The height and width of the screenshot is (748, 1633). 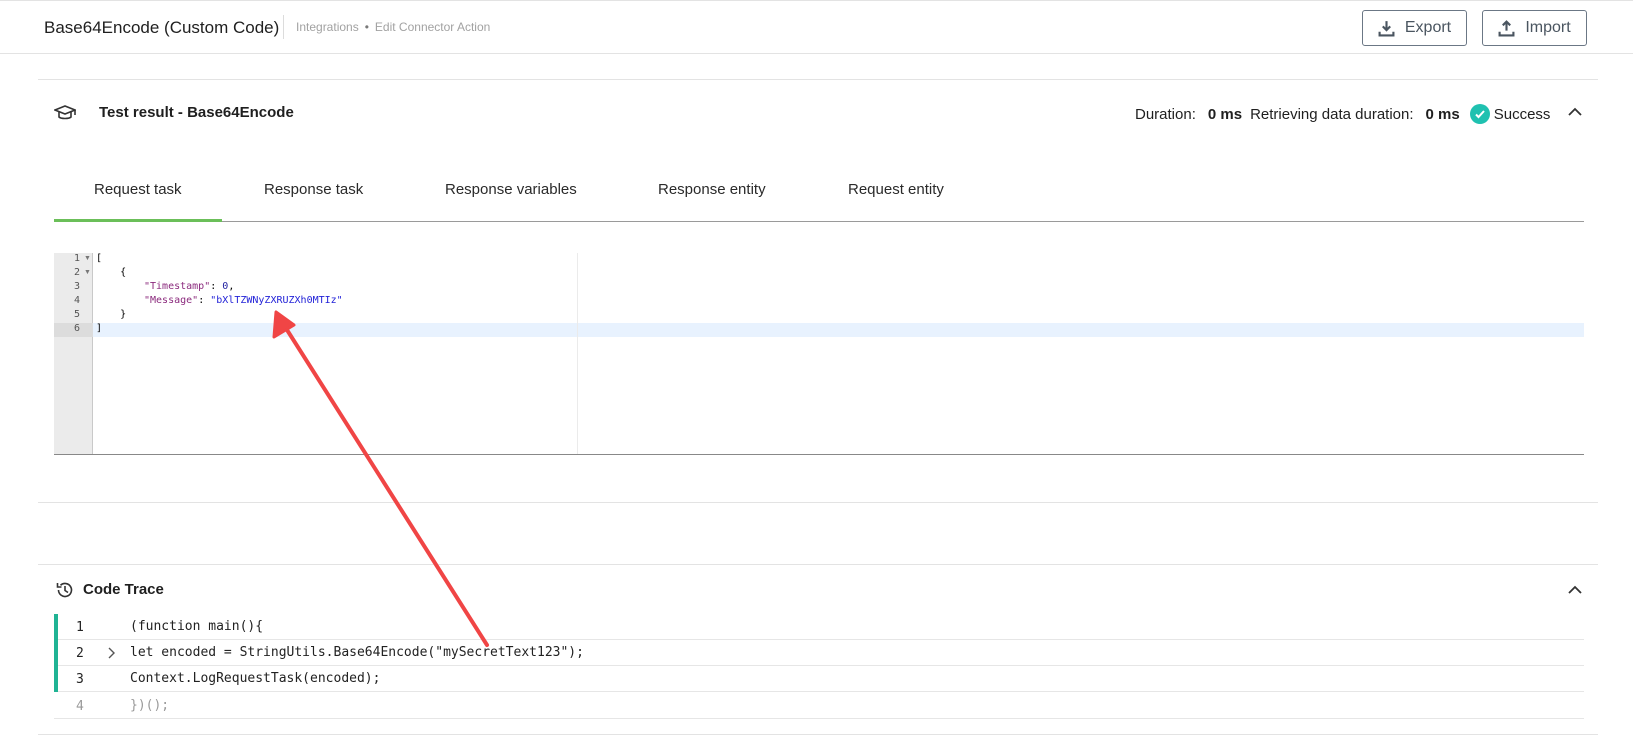 What do you see at coordinates (511, 201) in the screenshot?
I see `tab-response-variables: Response variables` at bounding box center [511, 201].